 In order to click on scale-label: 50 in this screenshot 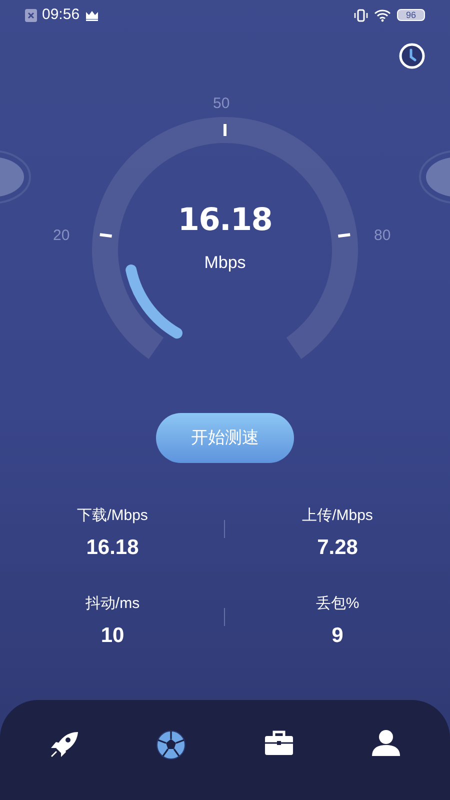, I will do `click(221, 103)`.